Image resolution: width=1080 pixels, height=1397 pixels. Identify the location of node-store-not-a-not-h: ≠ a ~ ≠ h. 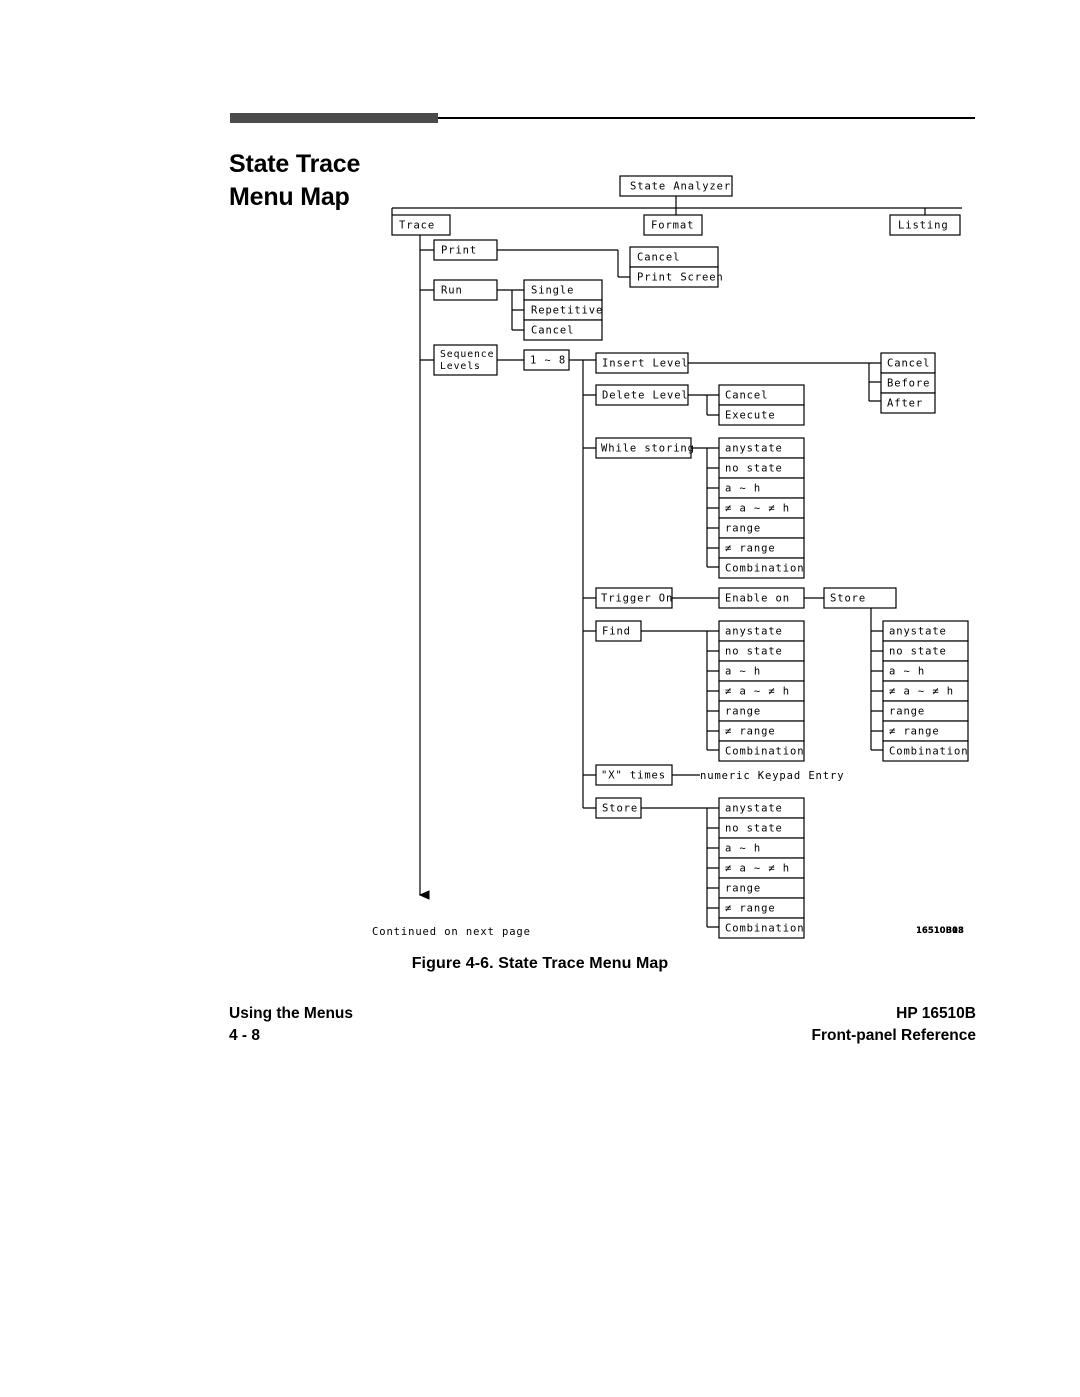
(761, 868).